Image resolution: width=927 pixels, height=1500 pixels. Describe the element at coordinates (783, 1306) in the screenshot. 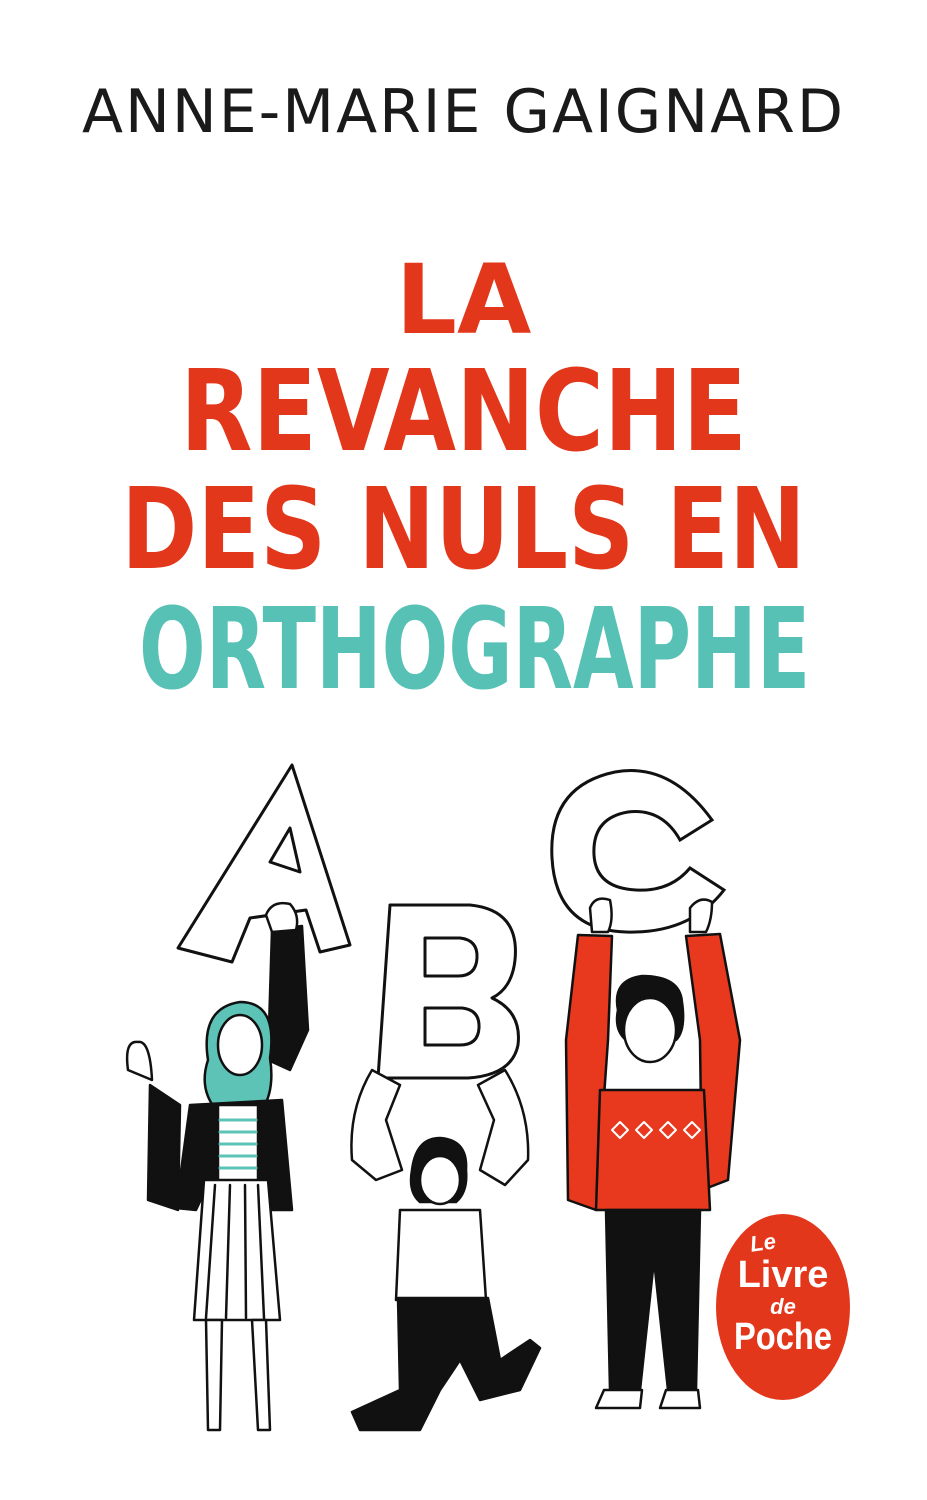

I see `logo-de: de` at that location.